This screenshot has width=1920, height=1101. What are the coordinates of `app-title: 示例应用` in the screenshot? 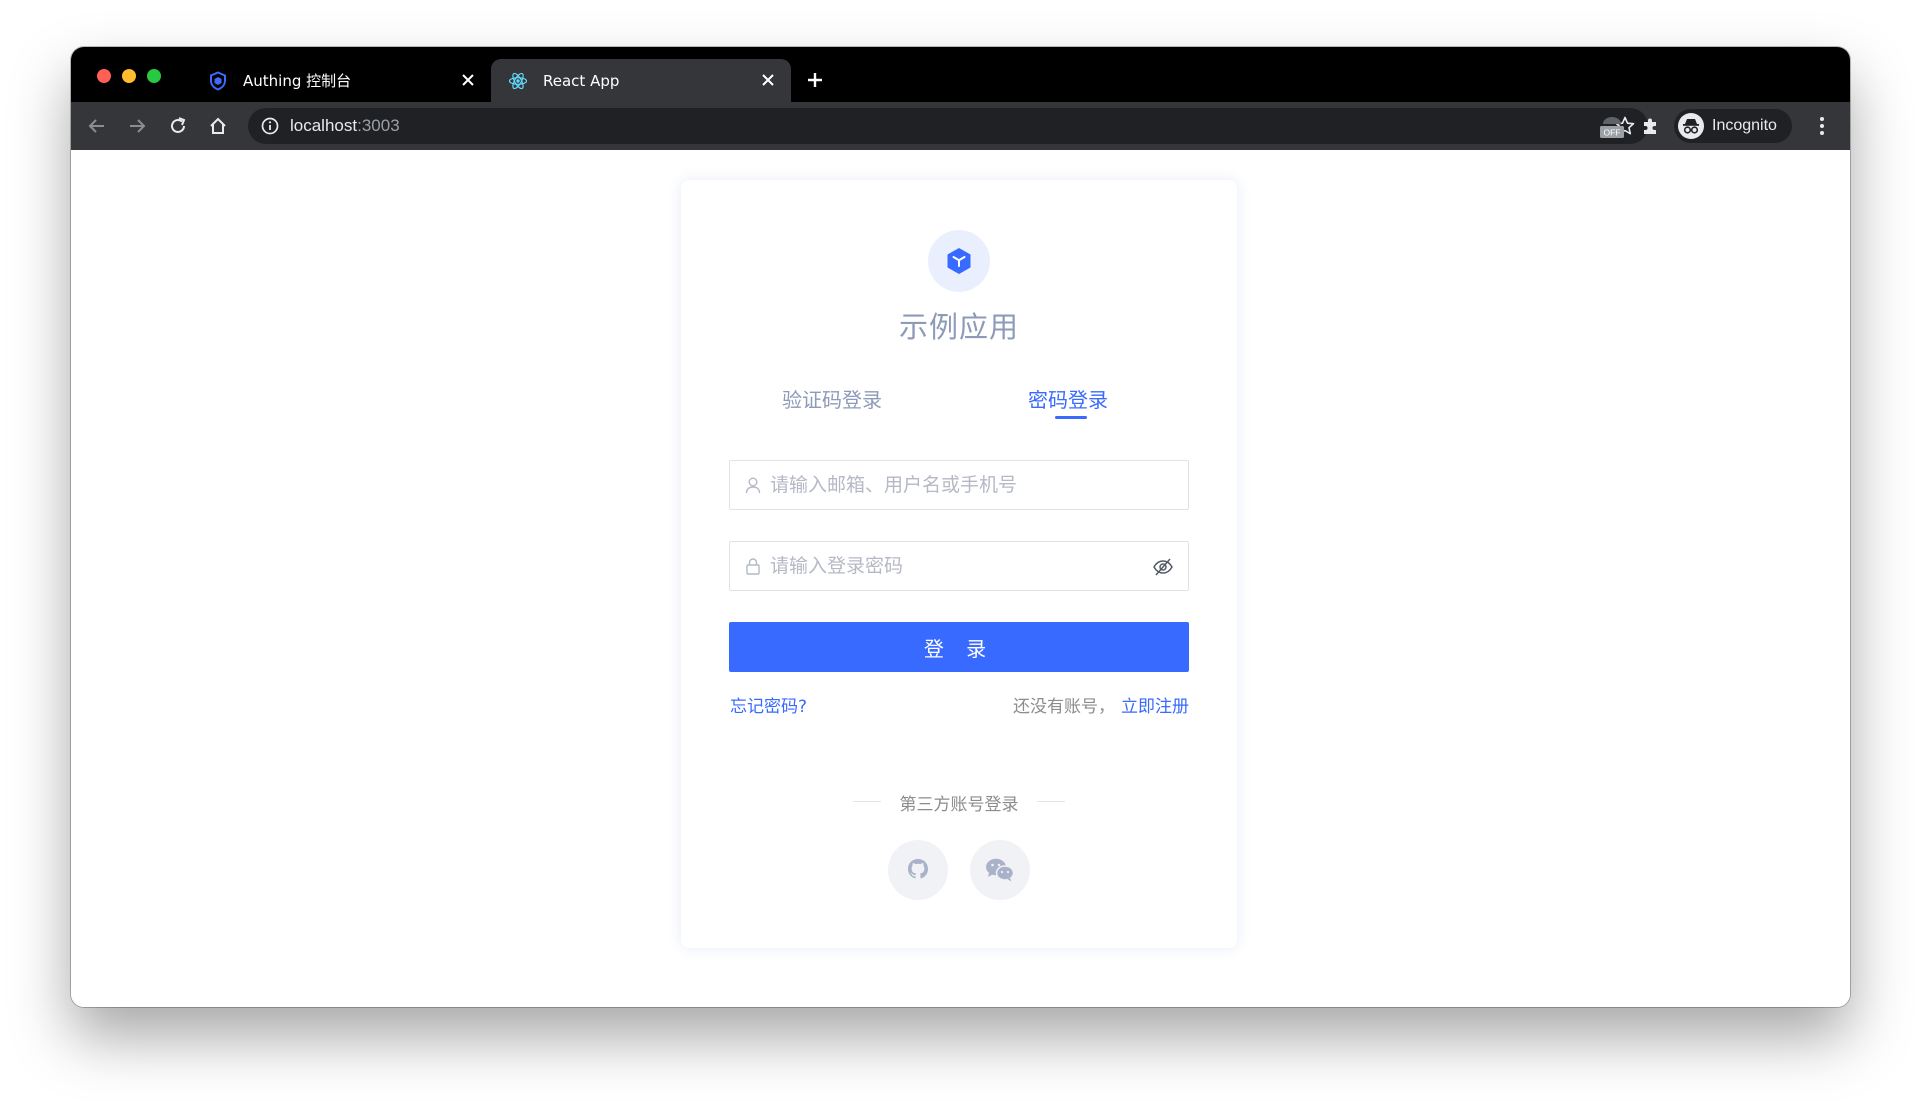 It's located at (958, 327).